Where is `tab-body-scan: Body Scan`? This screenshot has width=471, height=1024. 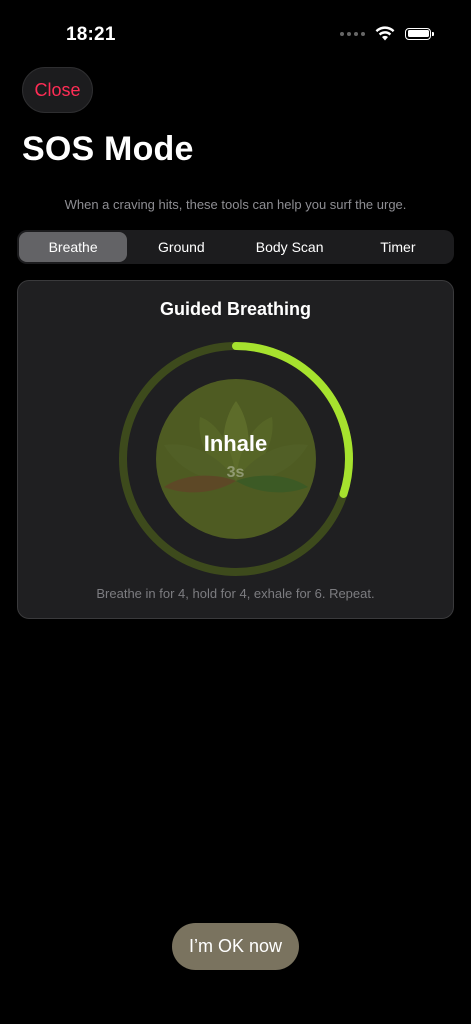 tab-body-scan: Body Scan is located at coordinates (290, 247).